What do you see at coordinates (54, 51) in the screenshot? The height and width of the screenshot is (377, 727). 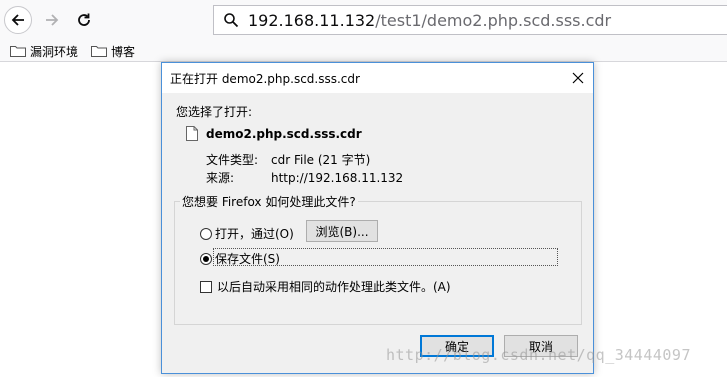 I see `bookmark-label: 漏洞环境` at bounding box center [54, 51].